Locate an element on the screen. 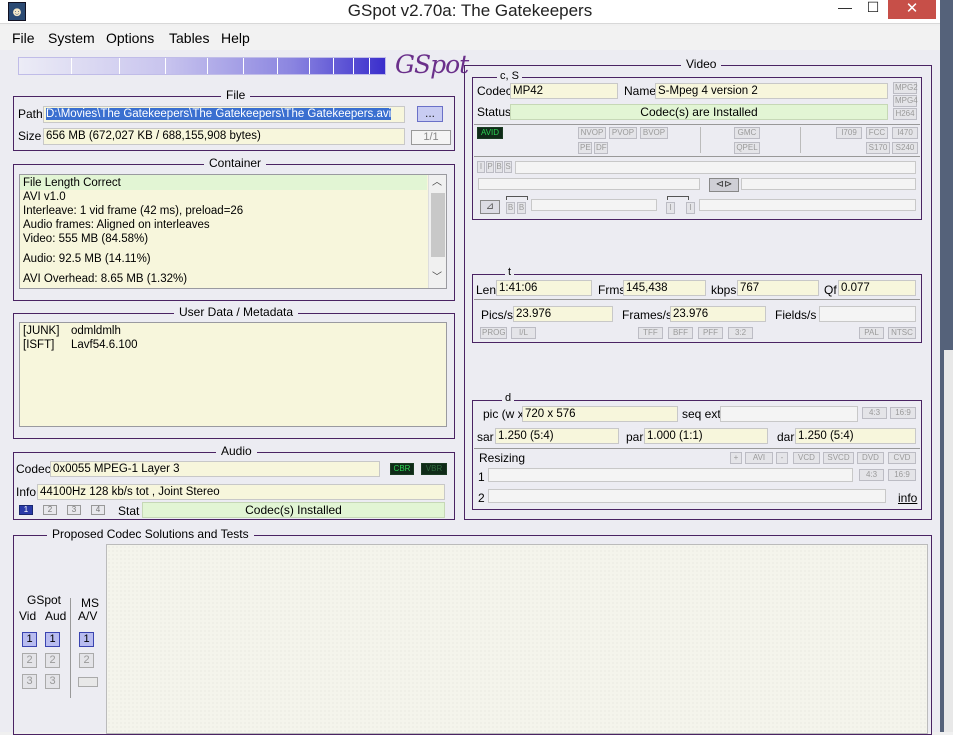  seq-ext-field is located at coordinates (789, 414).